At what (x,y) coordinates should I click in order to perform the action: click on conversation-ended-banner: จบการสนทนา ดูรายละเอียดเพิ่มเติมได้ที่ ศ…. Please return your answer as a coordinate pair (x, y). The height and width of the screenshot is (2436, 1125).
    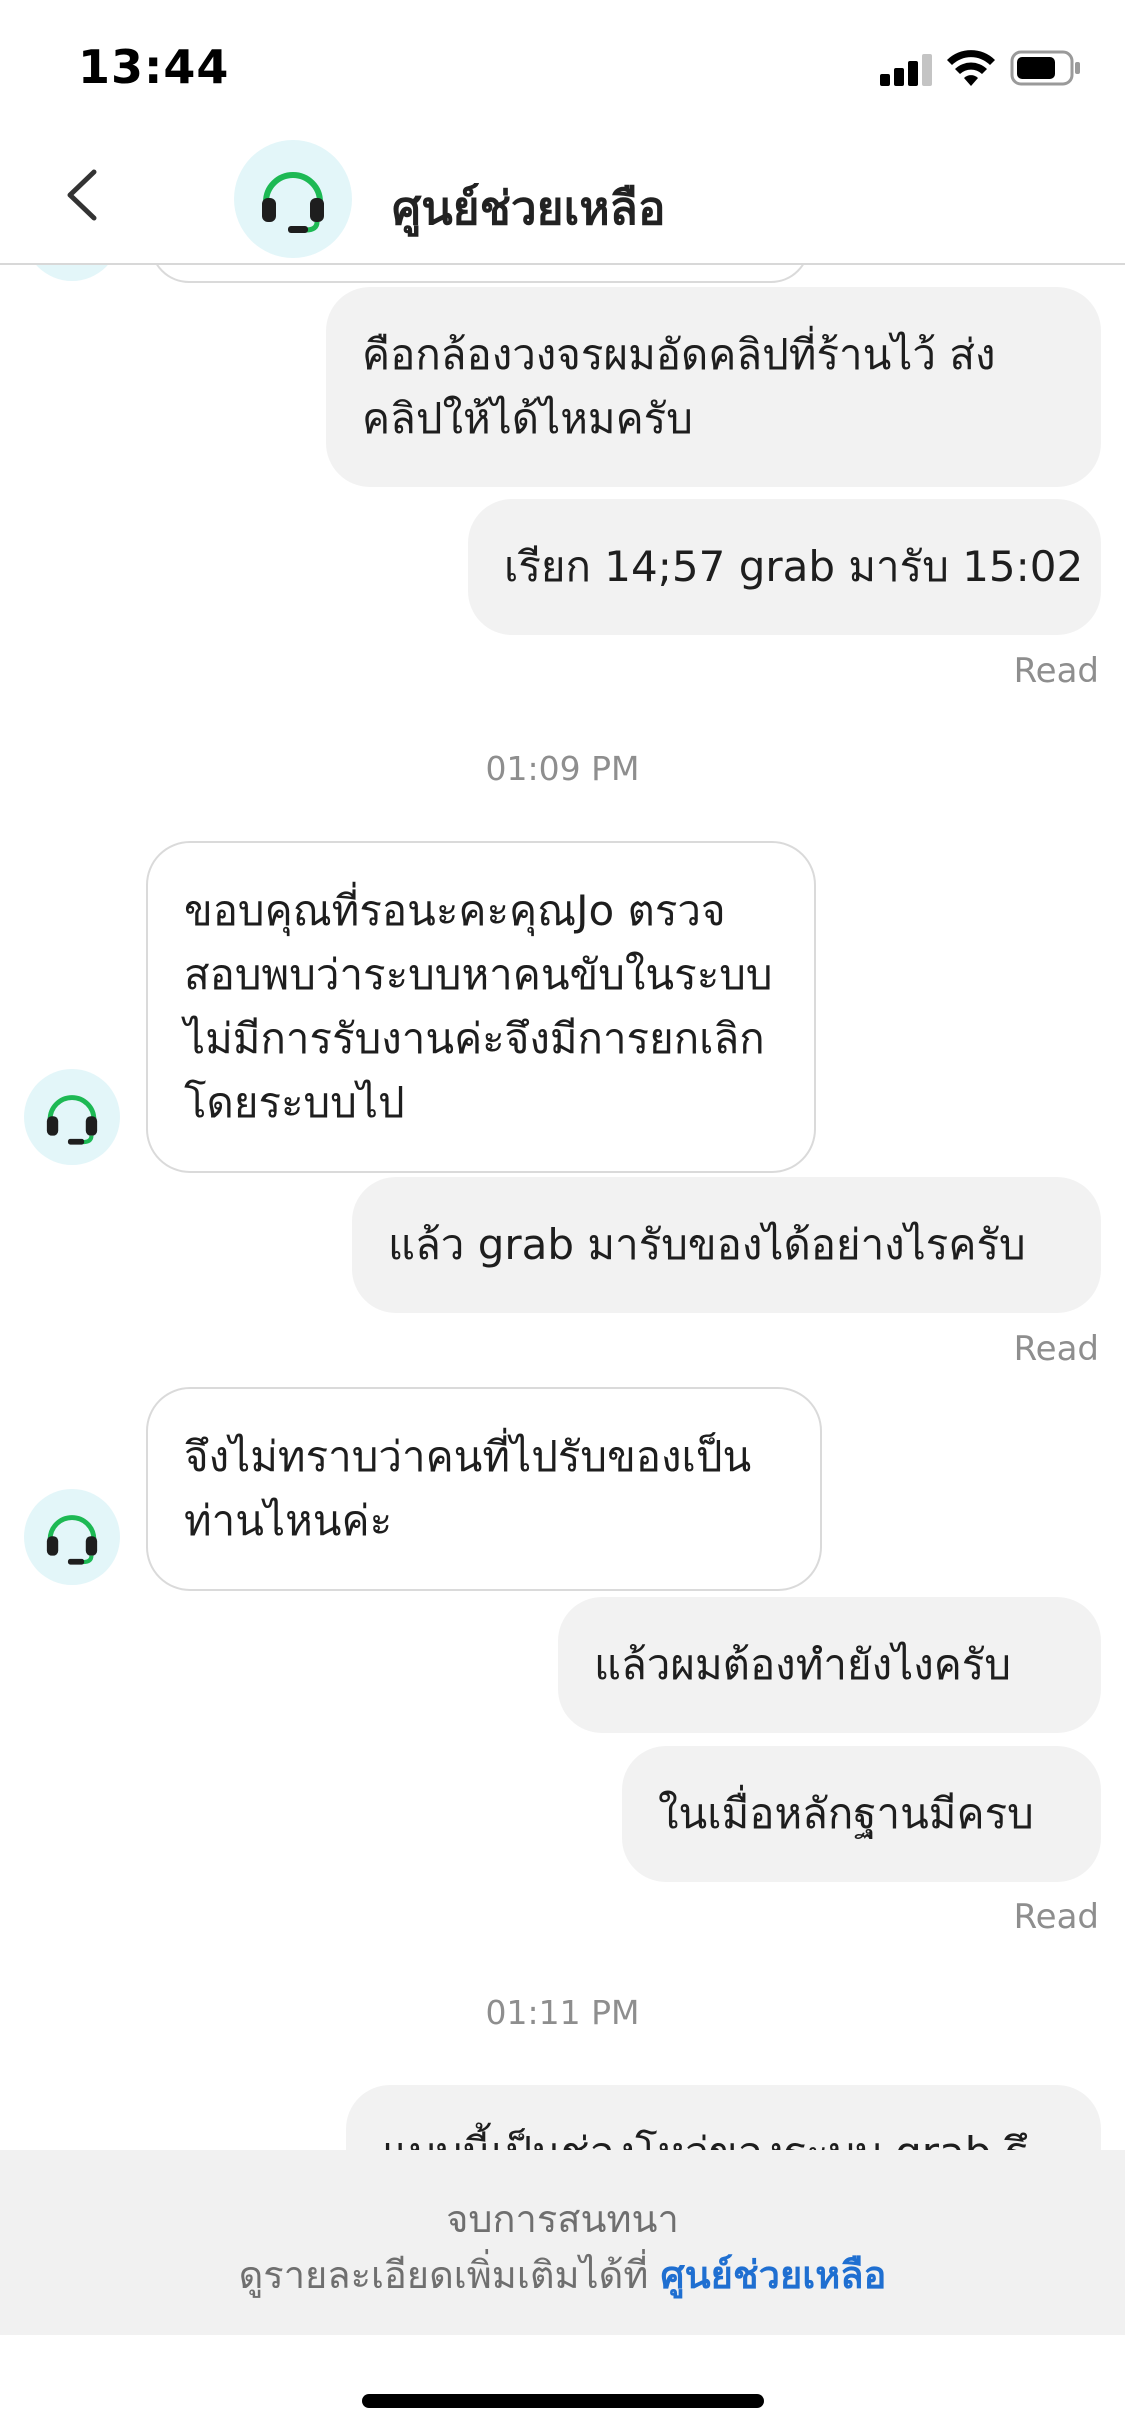
    Looking at the image, I should click on (562, 2242).